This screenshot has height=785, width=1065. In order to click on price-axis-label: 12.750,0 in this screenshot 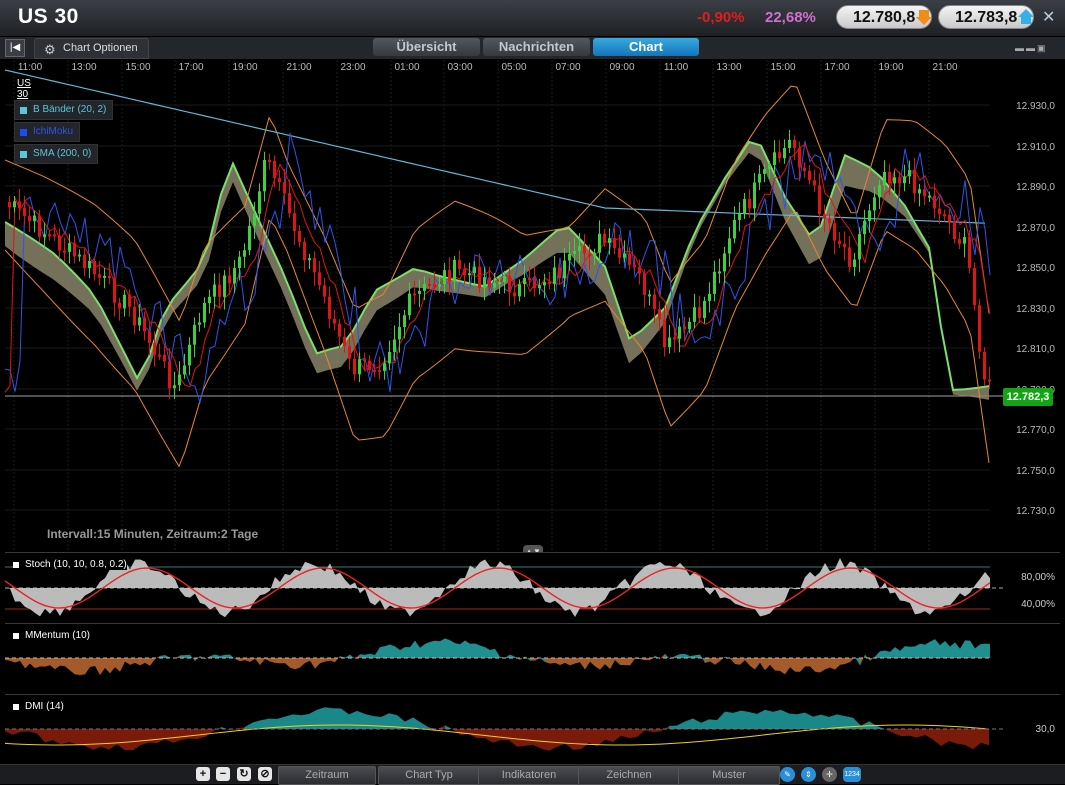, I will do `click(1035, 471)`.